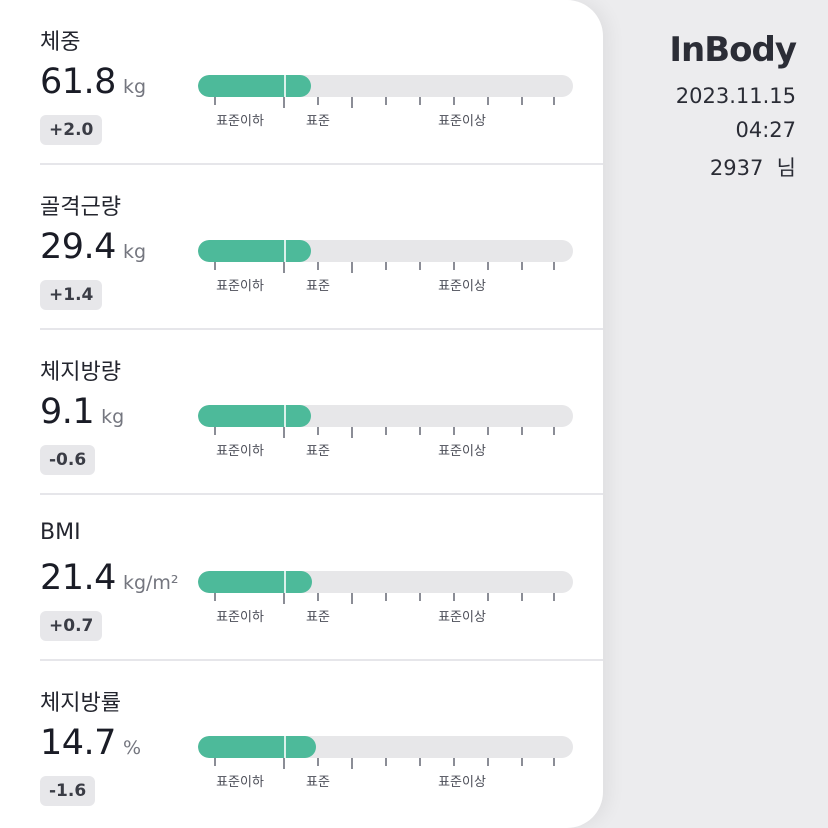 The width and height of the screenshot is (828, 828). Describe the element at coordinates (80, 207) in the screenshot. I see `metric-label: 골격근량` at that location.